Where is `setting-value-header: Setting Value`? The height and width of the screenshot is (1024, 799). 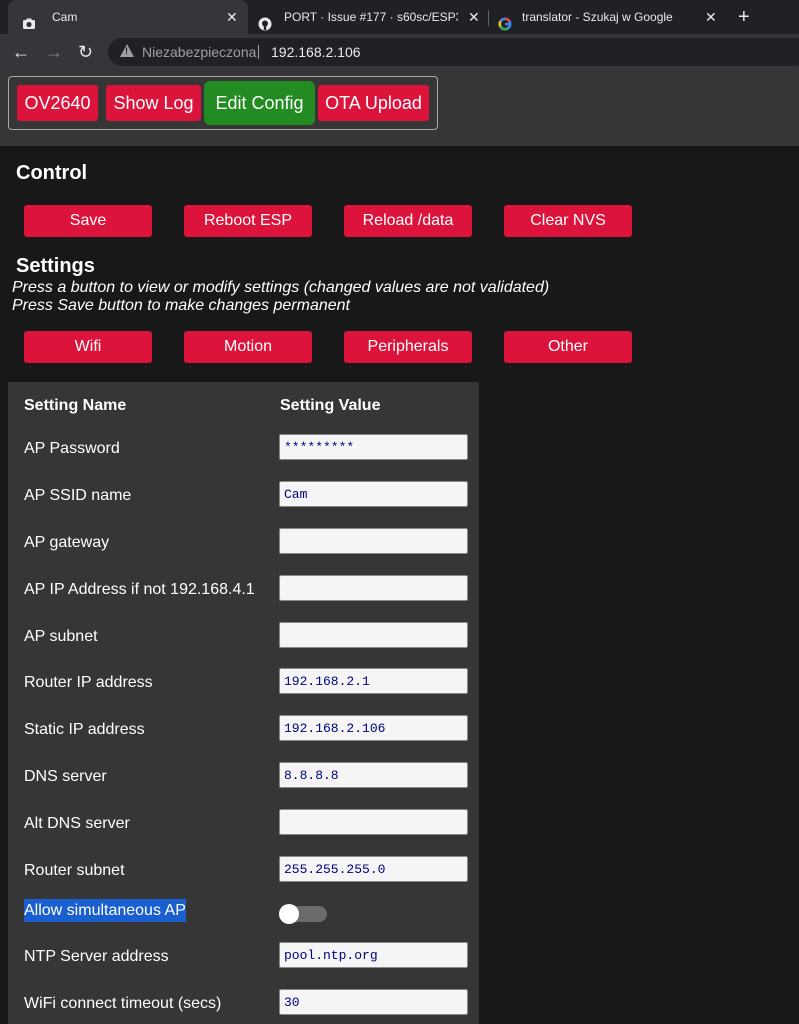
setting-value-header: Setting Value is located at coordinates (330, 405).